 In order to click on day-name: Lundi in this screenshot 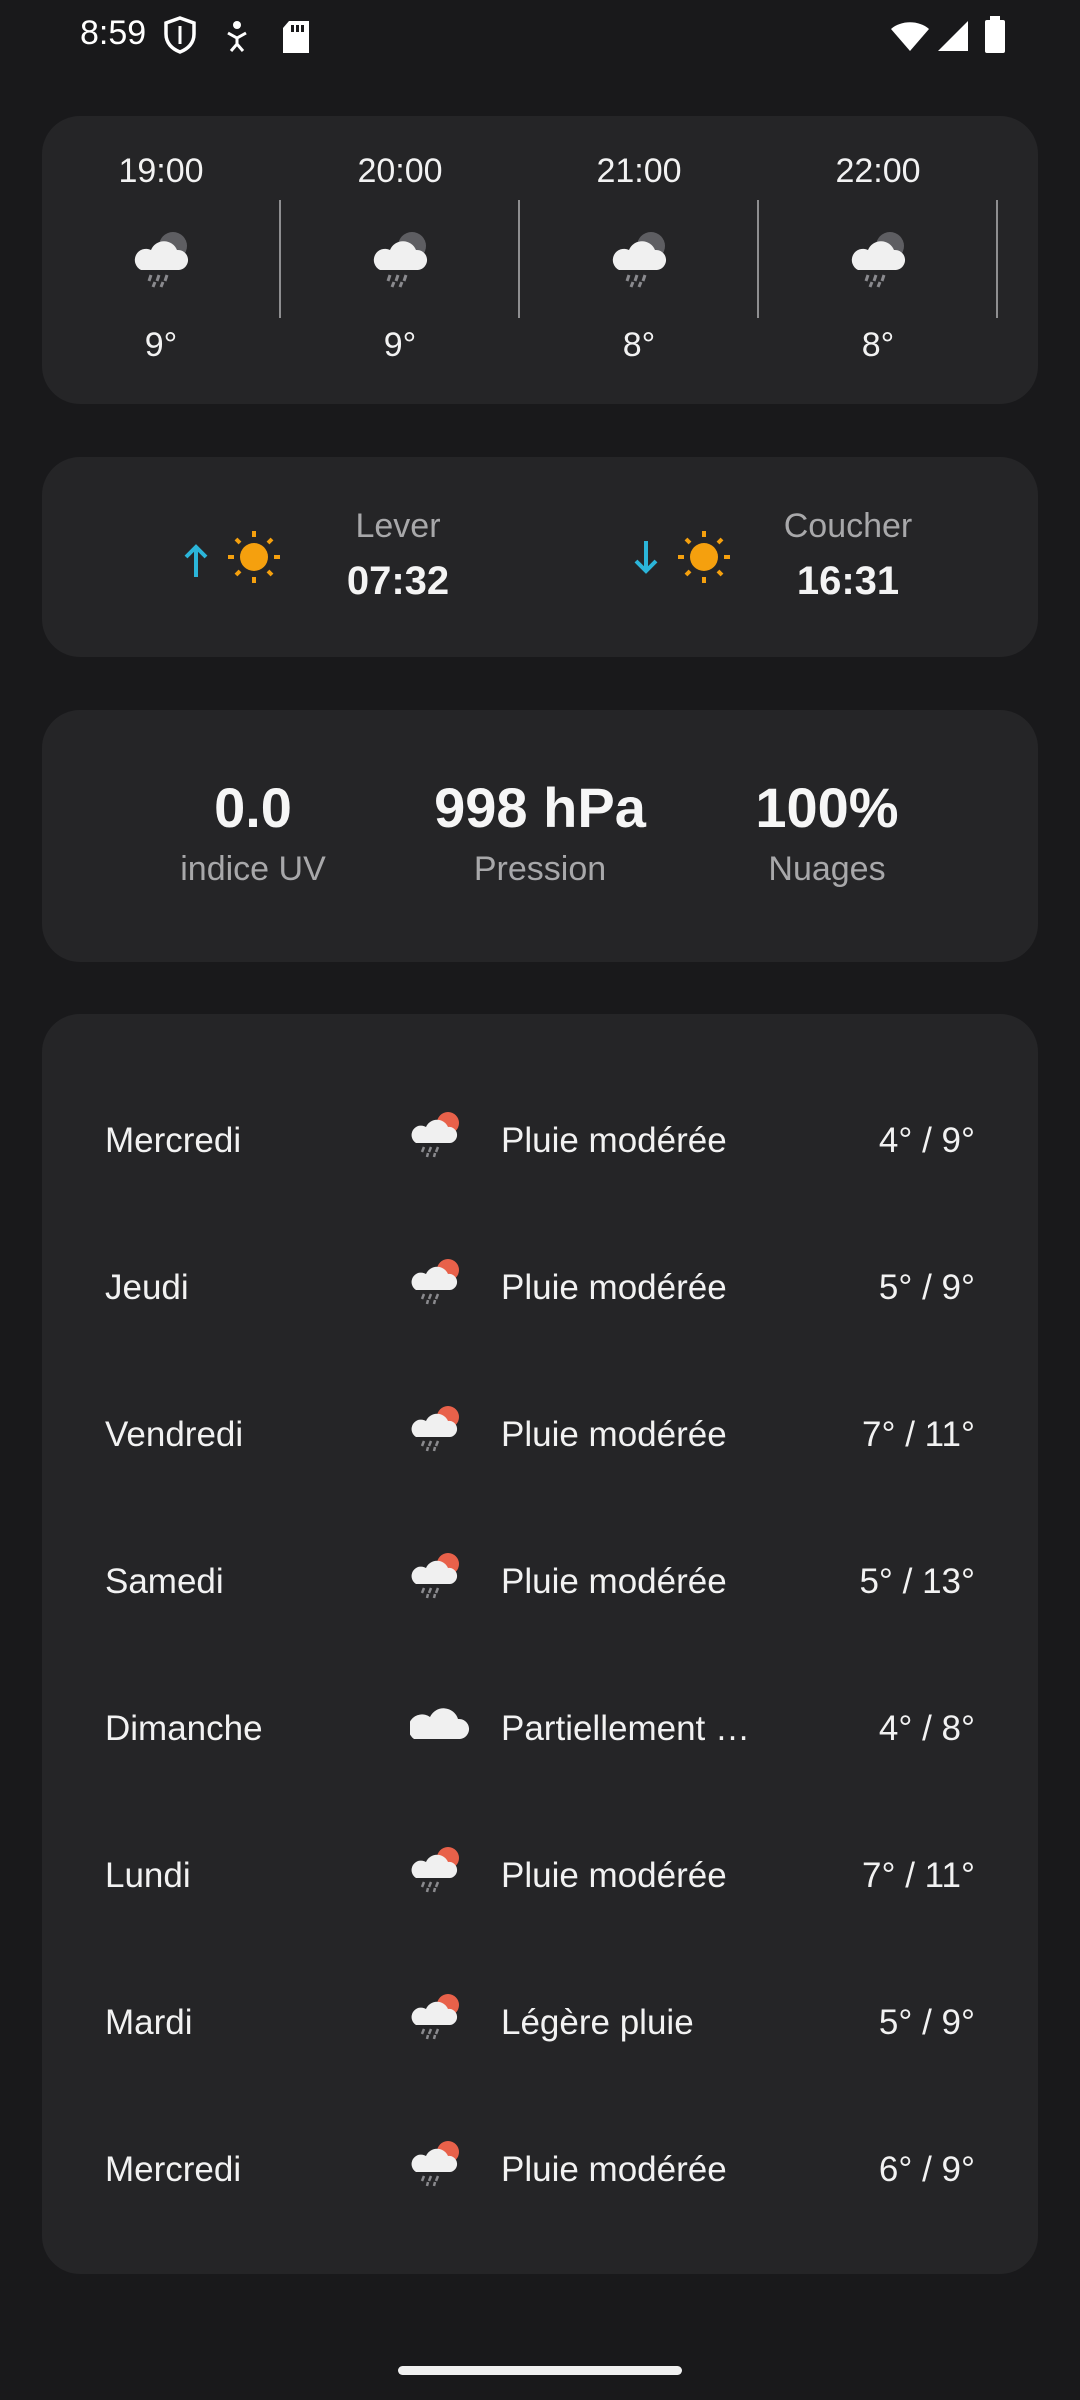, I will do `click(148, 1875)`.